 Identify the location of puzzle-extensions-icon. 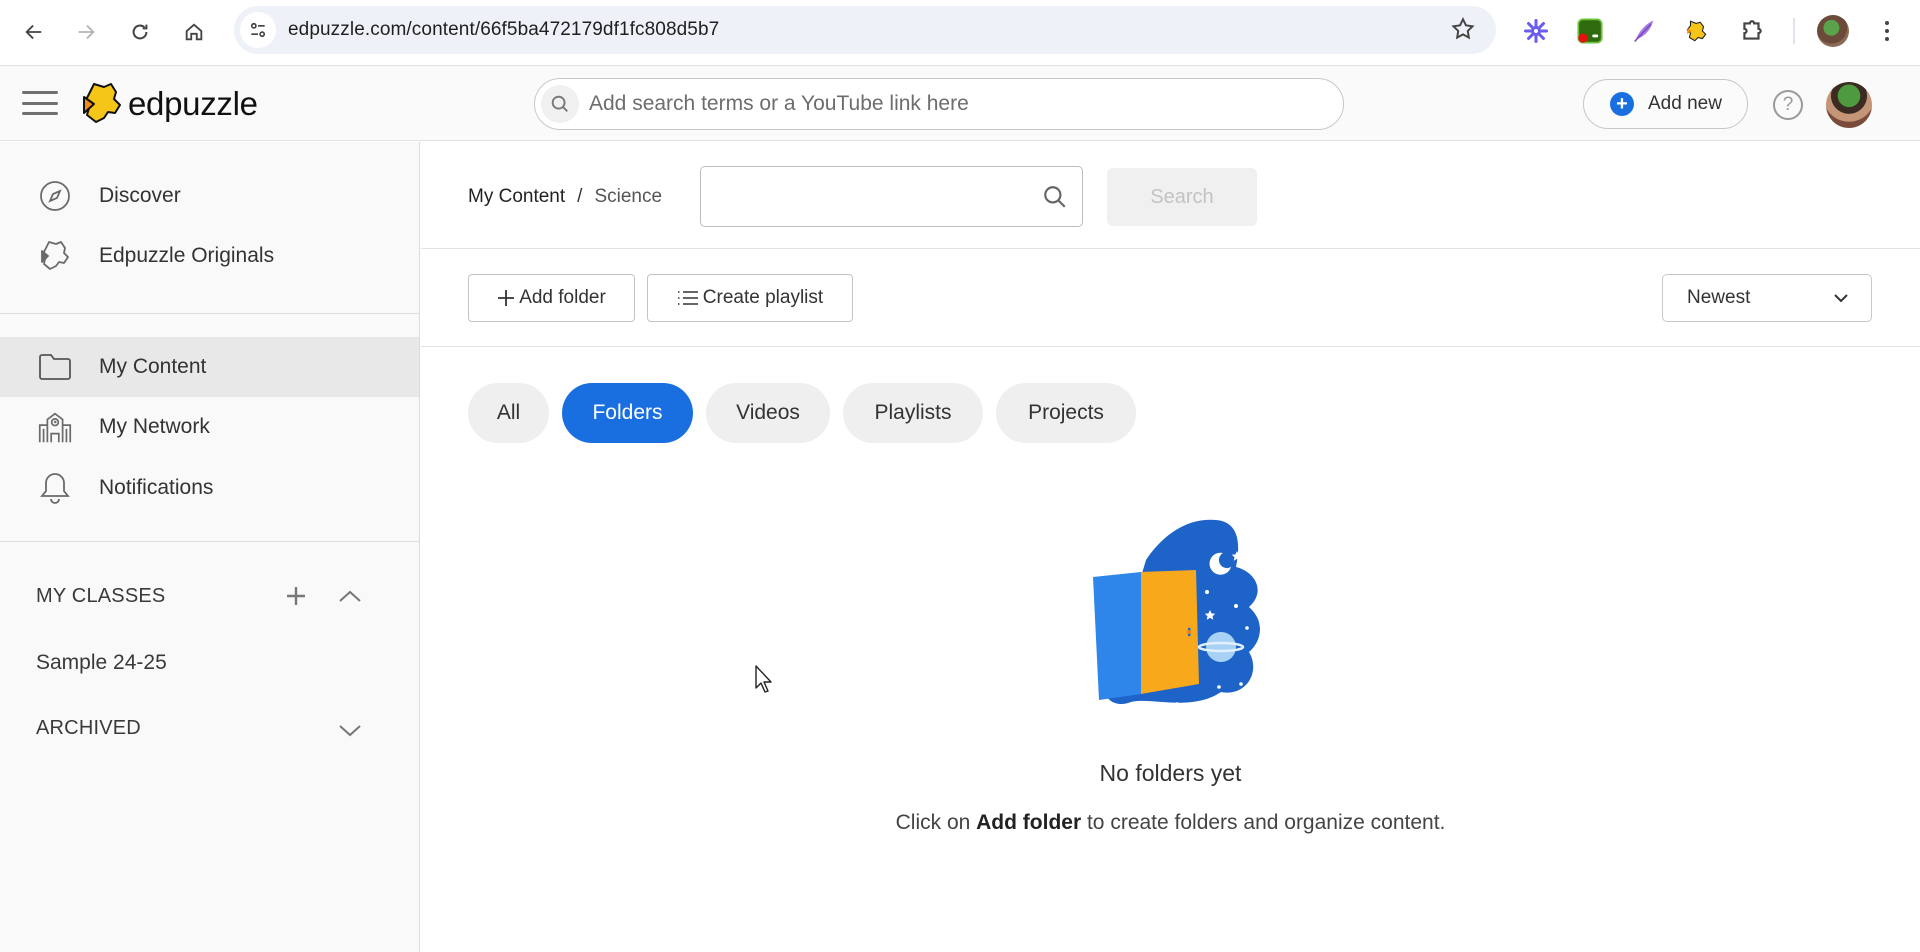
(1752, 30).